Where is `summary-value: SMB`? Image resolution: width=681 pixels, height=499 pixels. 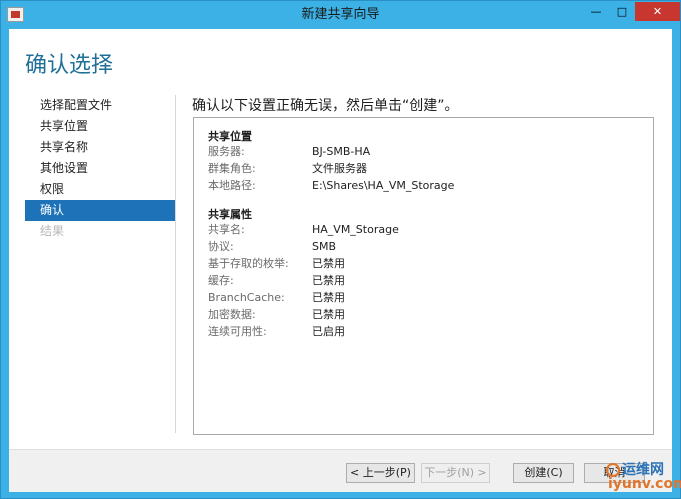 summary-value: SMB is located at coordinates (324, 246).